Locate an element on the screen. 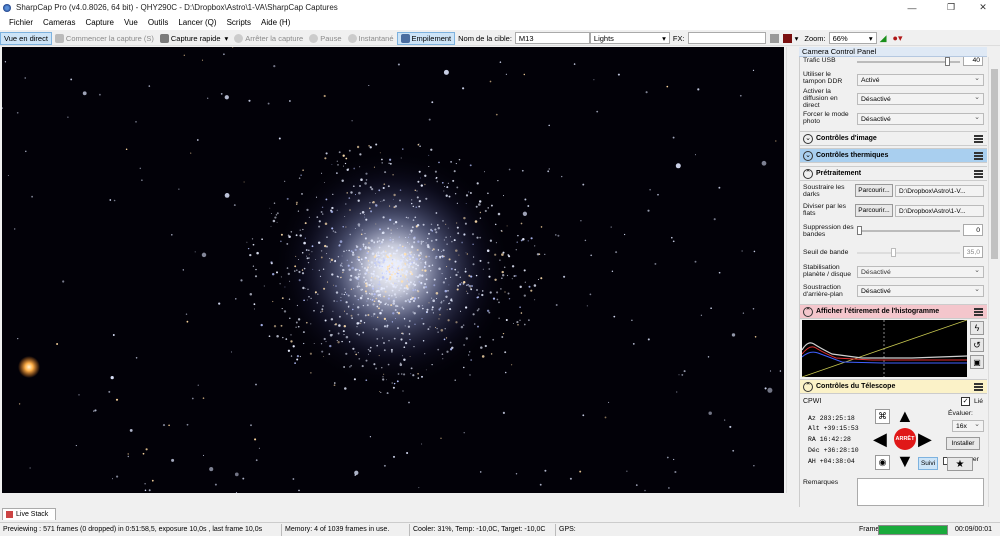 Image resolution: width=1000 pixels, height=536 pixels. live-stack-tab: Live Stack is located at coordinates (29, 514).